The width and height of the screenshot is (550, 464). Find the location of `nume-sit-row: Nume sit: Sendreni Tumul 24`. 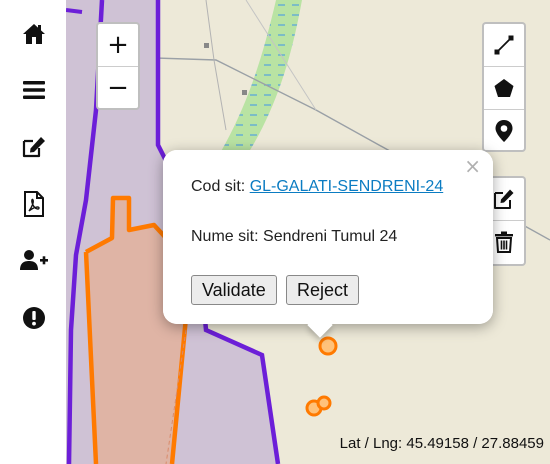

nume-sit-row: Nume sit: Sendreni Tumul 24 is located at coordinates (294, 237).